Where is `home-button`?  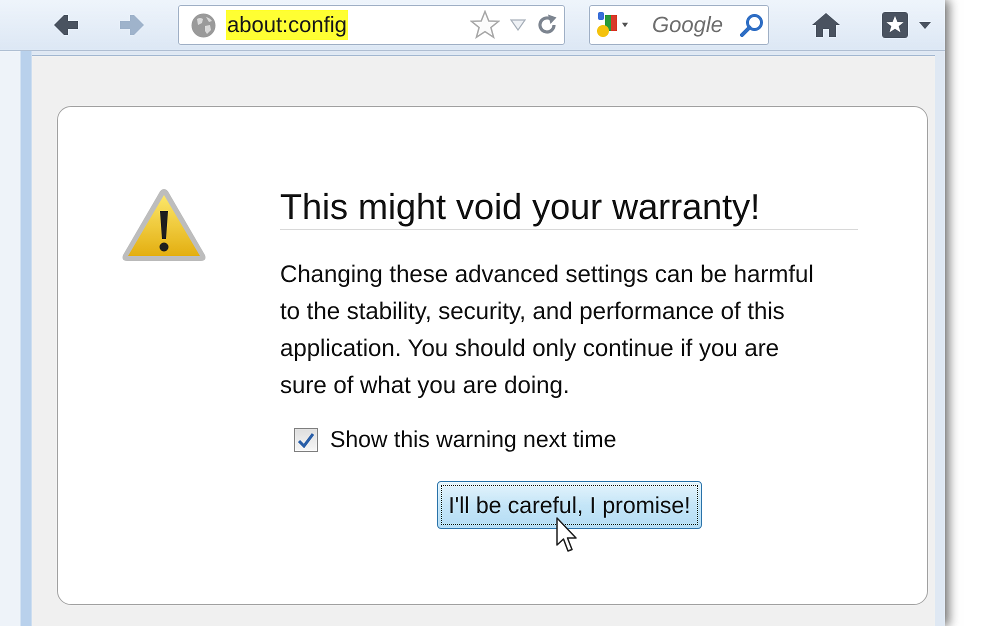 home-button is located at coordinates (826, 25).